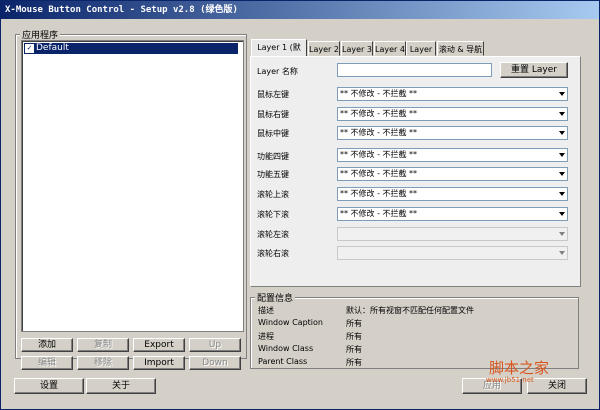 The width and height of the screenshot is (600, 410). Describe the element at coordinates (452, 155) in the screenshot. I see `button-4-select: ** 不修改 - 不拦截 **` at that location.